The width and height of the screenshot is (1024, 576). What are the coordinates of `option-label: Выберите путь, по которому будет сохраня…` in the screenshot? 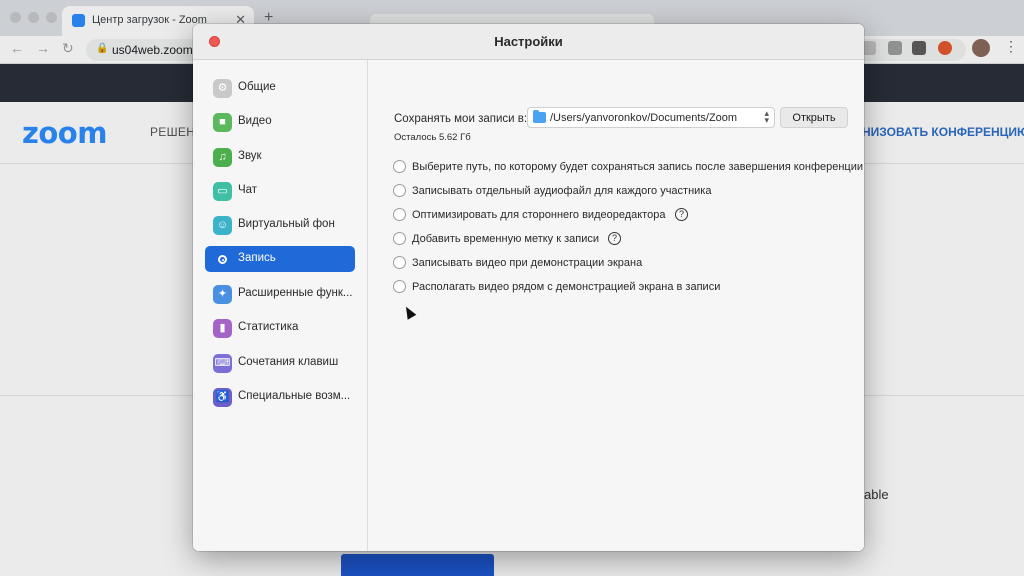 It's located at (638, 167).